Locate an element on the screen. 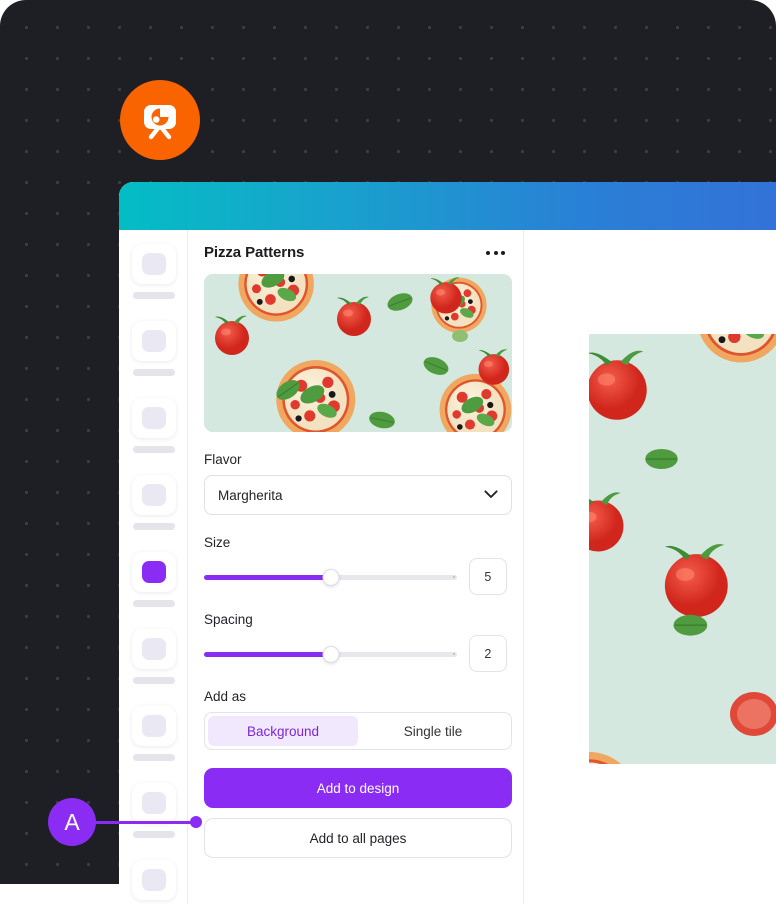 This screenshot has height=904, width=776. add-as-segmented-control: Background Single tile is located at coordinates (358, 731).